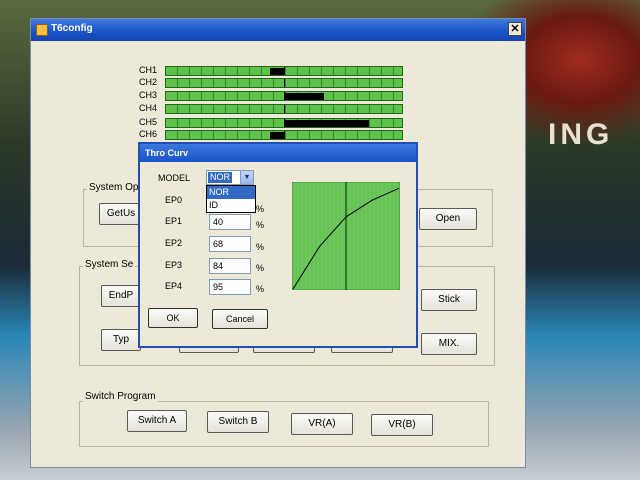  I want to click on cancel-button: Cancel, so click(240, 319).